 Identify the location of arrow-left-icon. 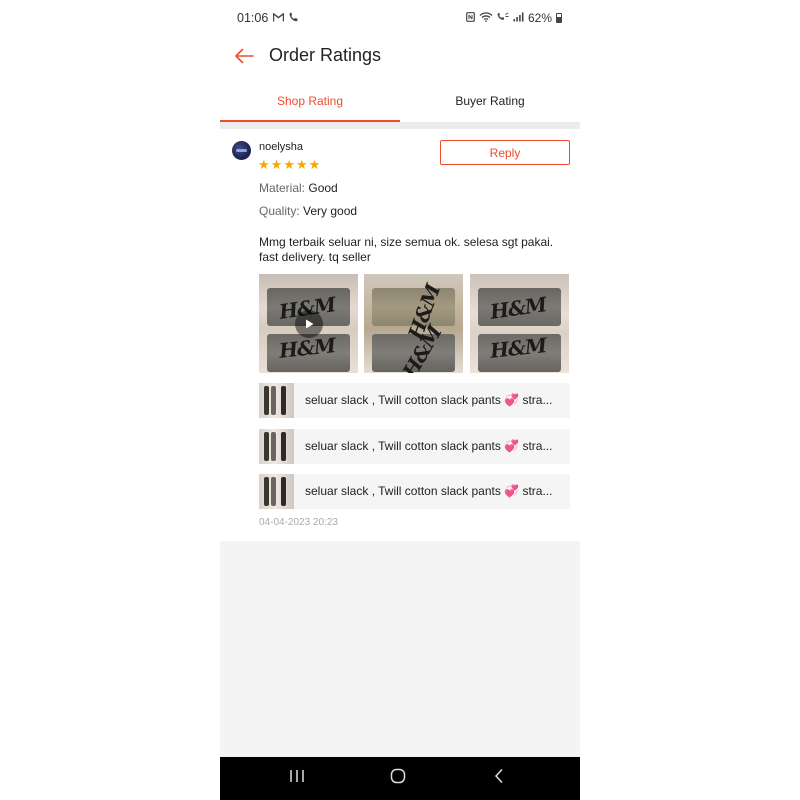
(244, 58).